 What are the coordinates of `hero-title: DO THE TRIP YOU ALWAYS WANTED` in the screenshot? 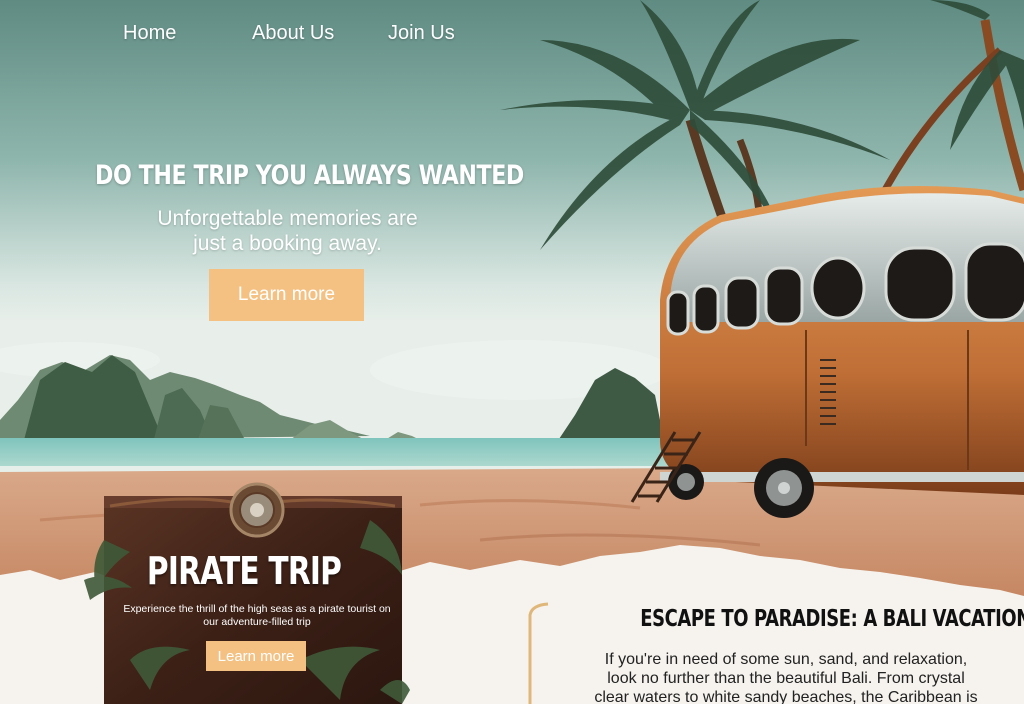 It's located at (309, 175).